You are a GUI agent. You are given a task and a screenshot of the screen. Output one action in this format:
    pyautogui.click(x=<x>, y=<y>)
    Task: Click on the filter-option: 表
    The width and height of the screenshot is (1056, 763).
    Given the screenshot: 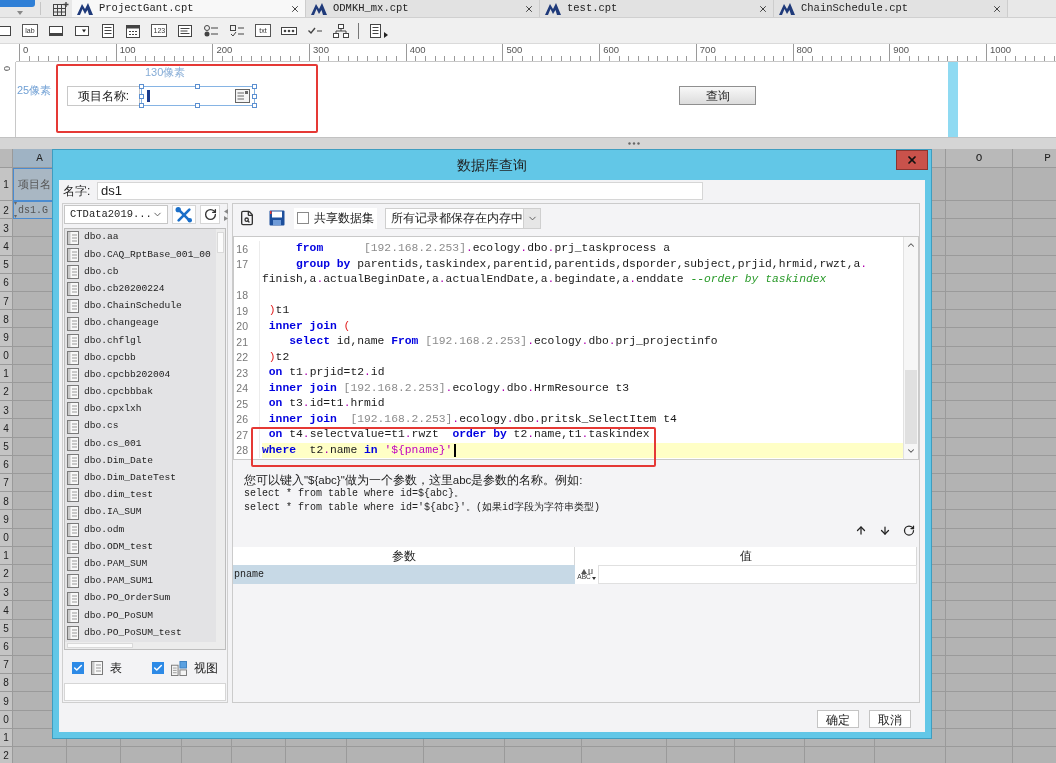 What is the action you would take?
    pyautogui.click(x=97, y=668)
    